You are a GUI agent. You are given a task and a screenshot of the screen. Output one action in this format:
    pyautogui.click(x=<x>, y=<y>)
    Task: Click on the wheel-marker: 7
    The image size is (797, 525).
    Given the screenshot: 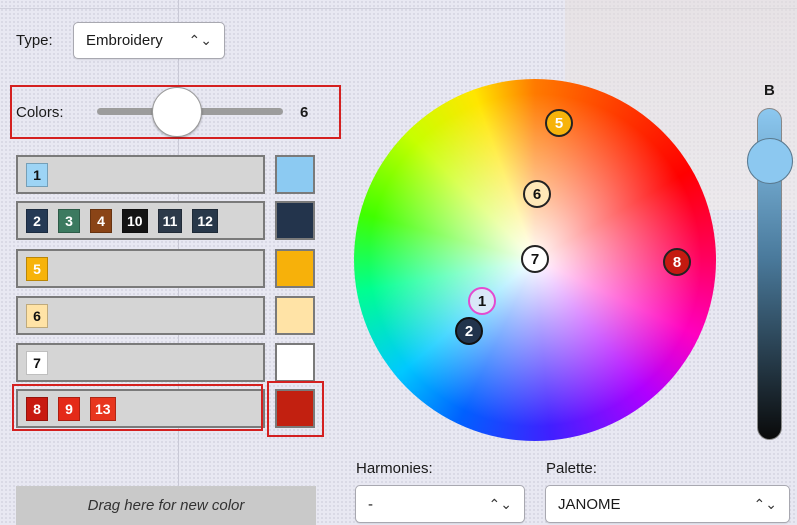 What is the action you would take?
    pyautogui.click(x=535, y=259)
    